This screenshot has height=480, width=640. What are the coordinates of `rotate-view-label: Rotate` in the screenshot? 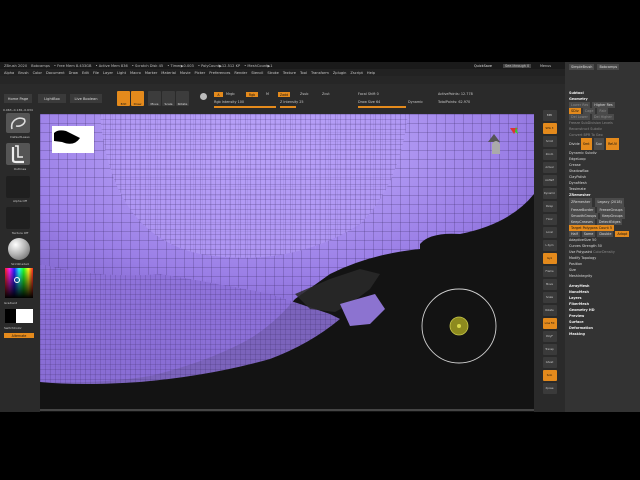 It's located at (549, 310).